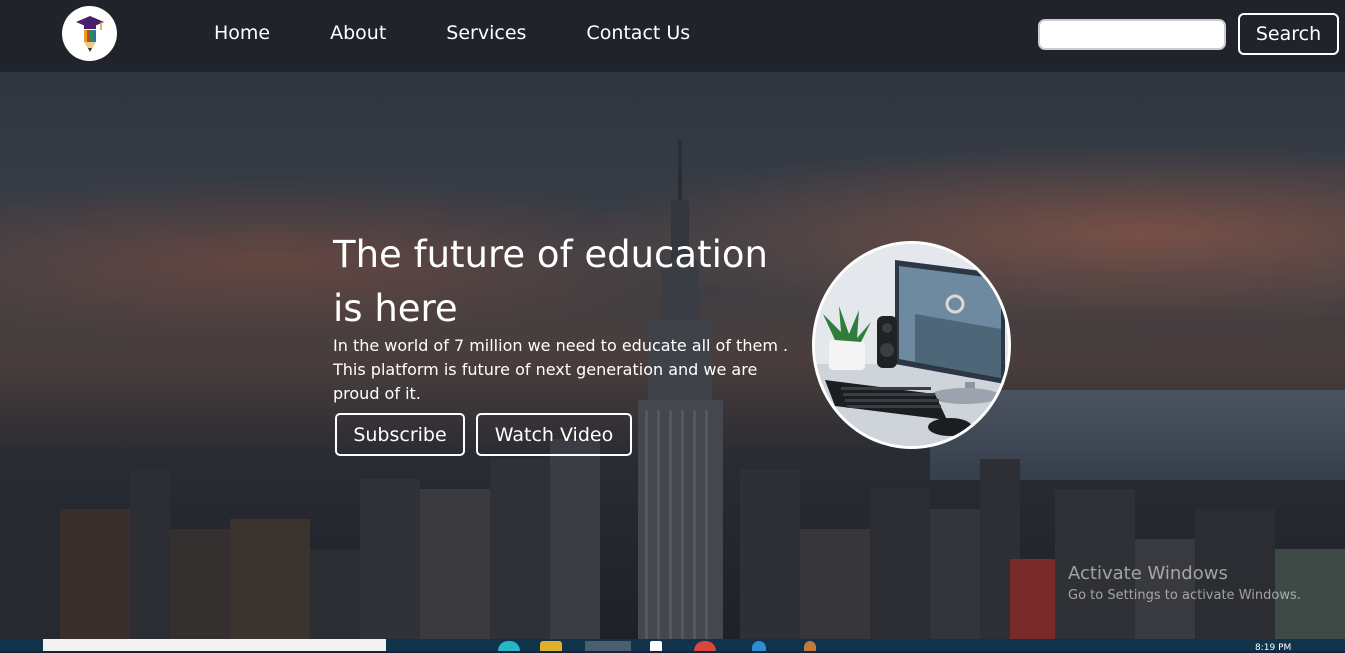 The height and width of the screenshot is (653, 1345). Describe the element at coordinates (1184, 595) in the screenshot. I see `activation-subtitle: Go to Settings to activate Windows.` at that location.